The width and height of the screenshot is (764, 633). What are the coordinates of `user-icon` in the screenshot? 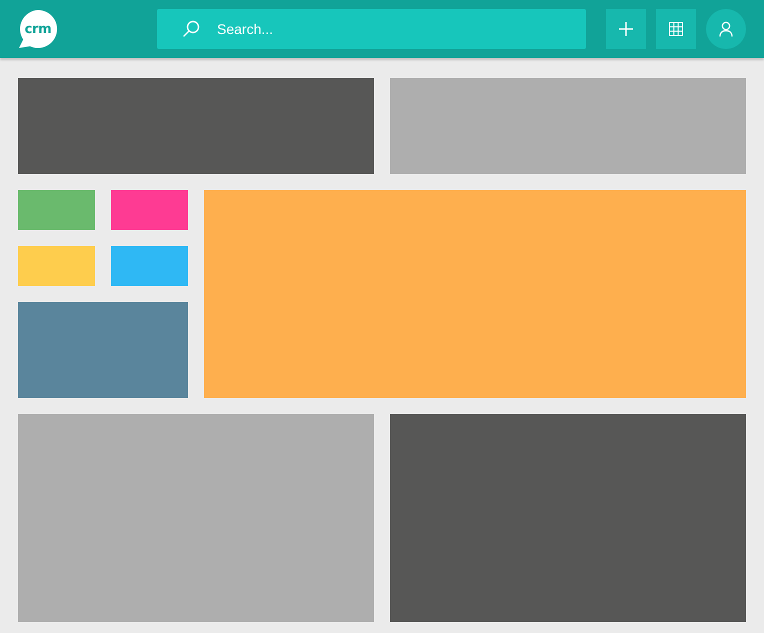 It's located at (726, 29).